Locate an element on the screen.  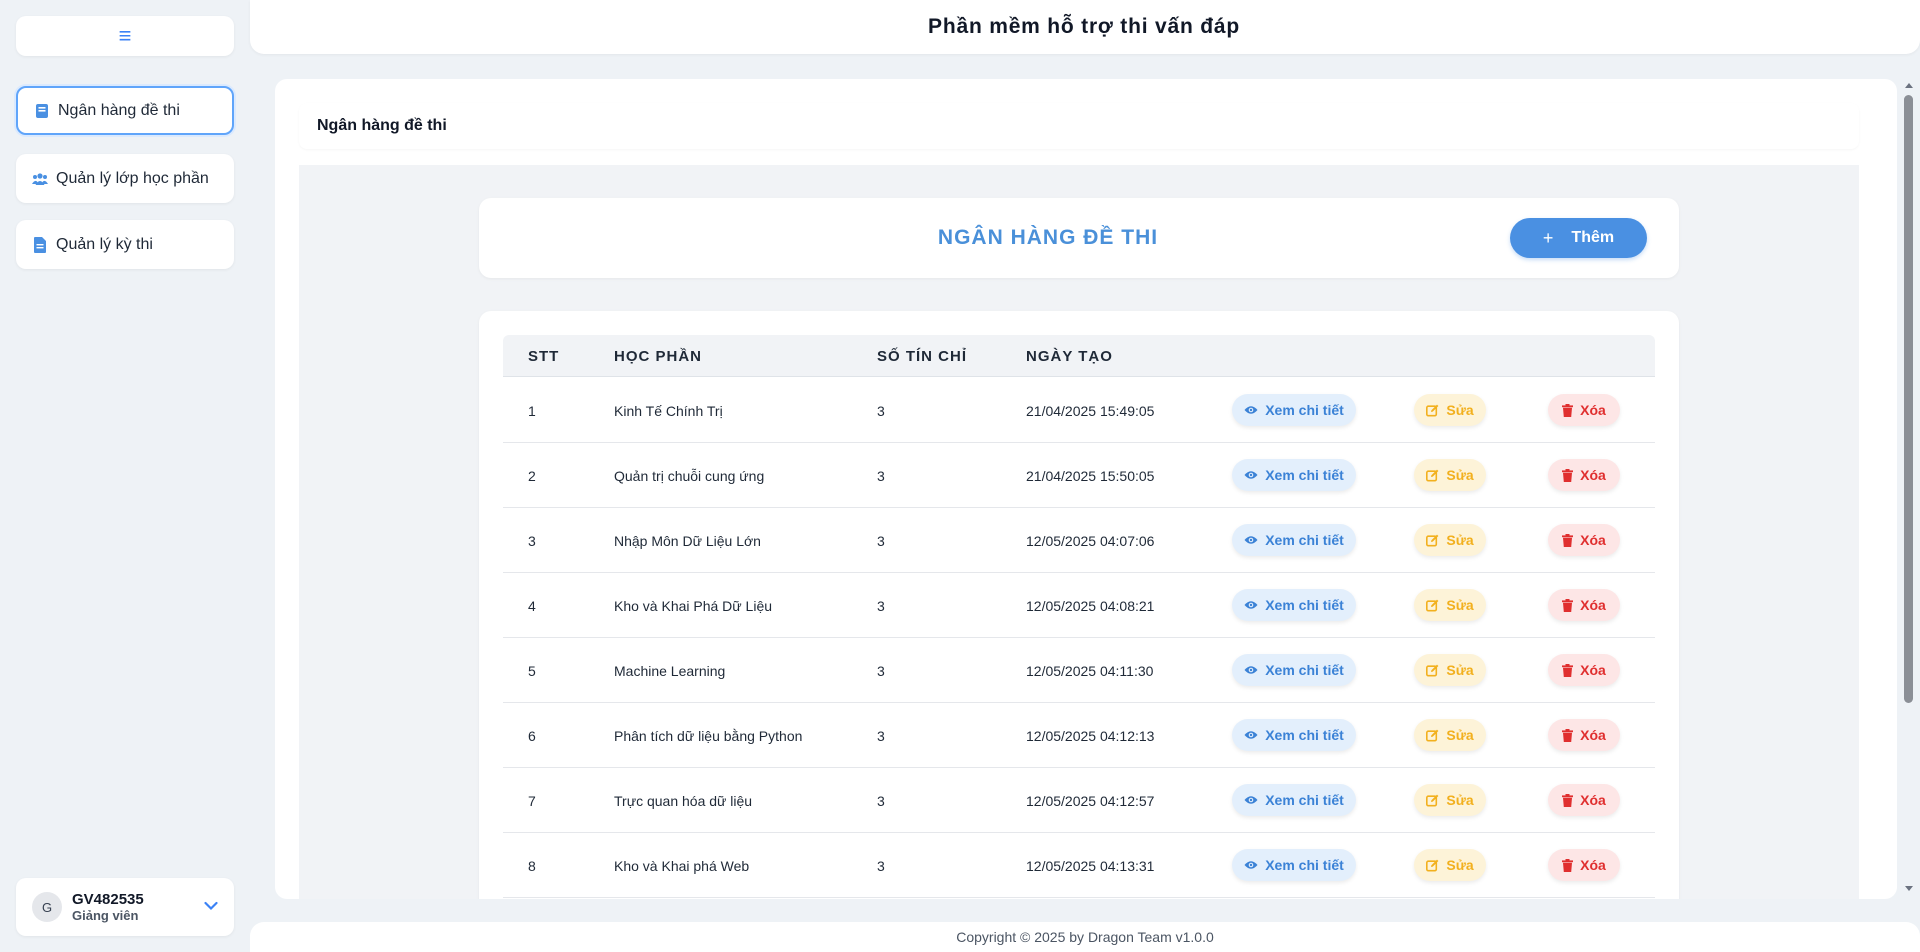
cell-course: Phân tích dữ liệu bằng Python is located at coordinates (708, 736).